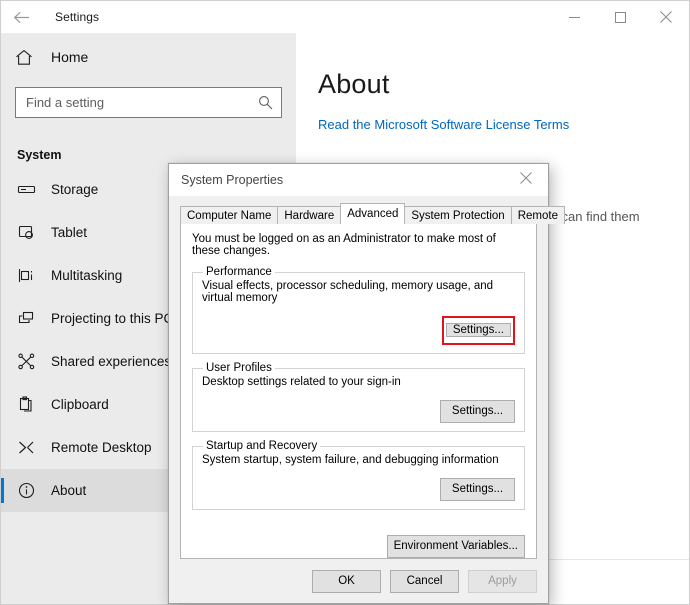 The width and height of the screenshot is (690, 605). I want to click on minimize-icon, so click(574, 17).